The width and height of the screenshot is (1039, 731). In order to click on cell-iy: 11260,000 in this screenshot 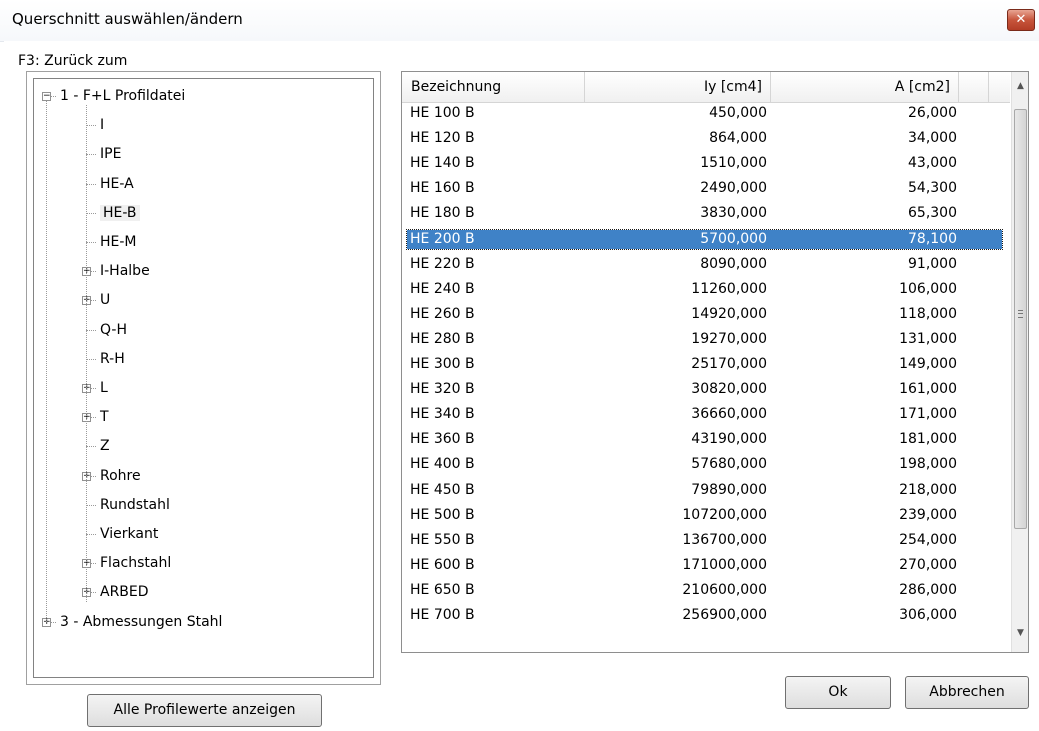, I will do `click(729, 288)`.